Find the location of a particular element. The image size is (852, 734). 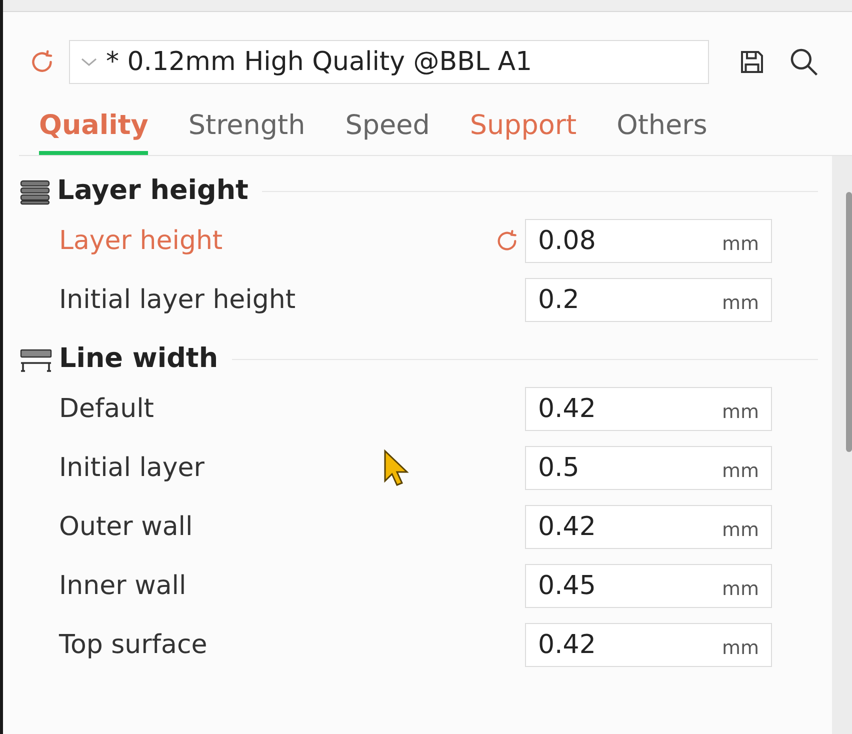

value-field: 0.5 mm is located at coordinates (648, 468).